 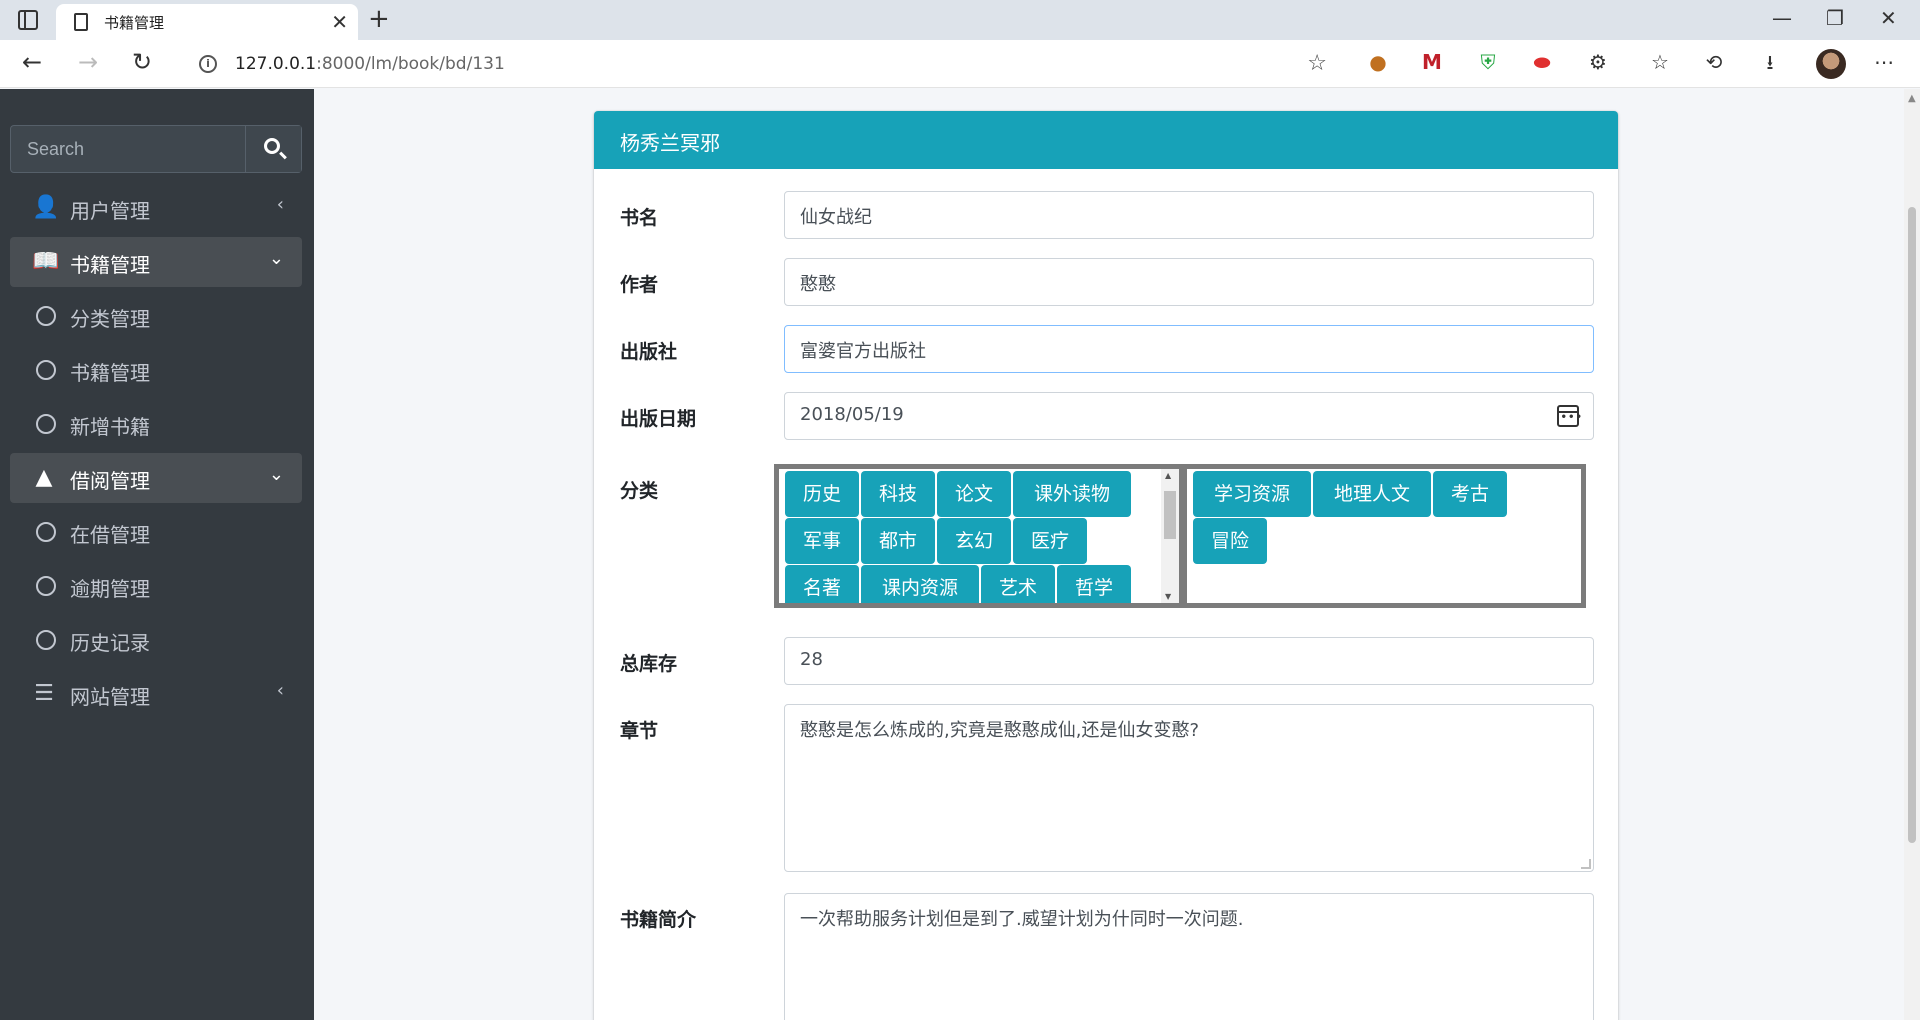 What do you see at coordinates (156, 532) in the screenshot?
I see `sidebar-item-on-loan: 在借管理` at bounding box center [156, 532].